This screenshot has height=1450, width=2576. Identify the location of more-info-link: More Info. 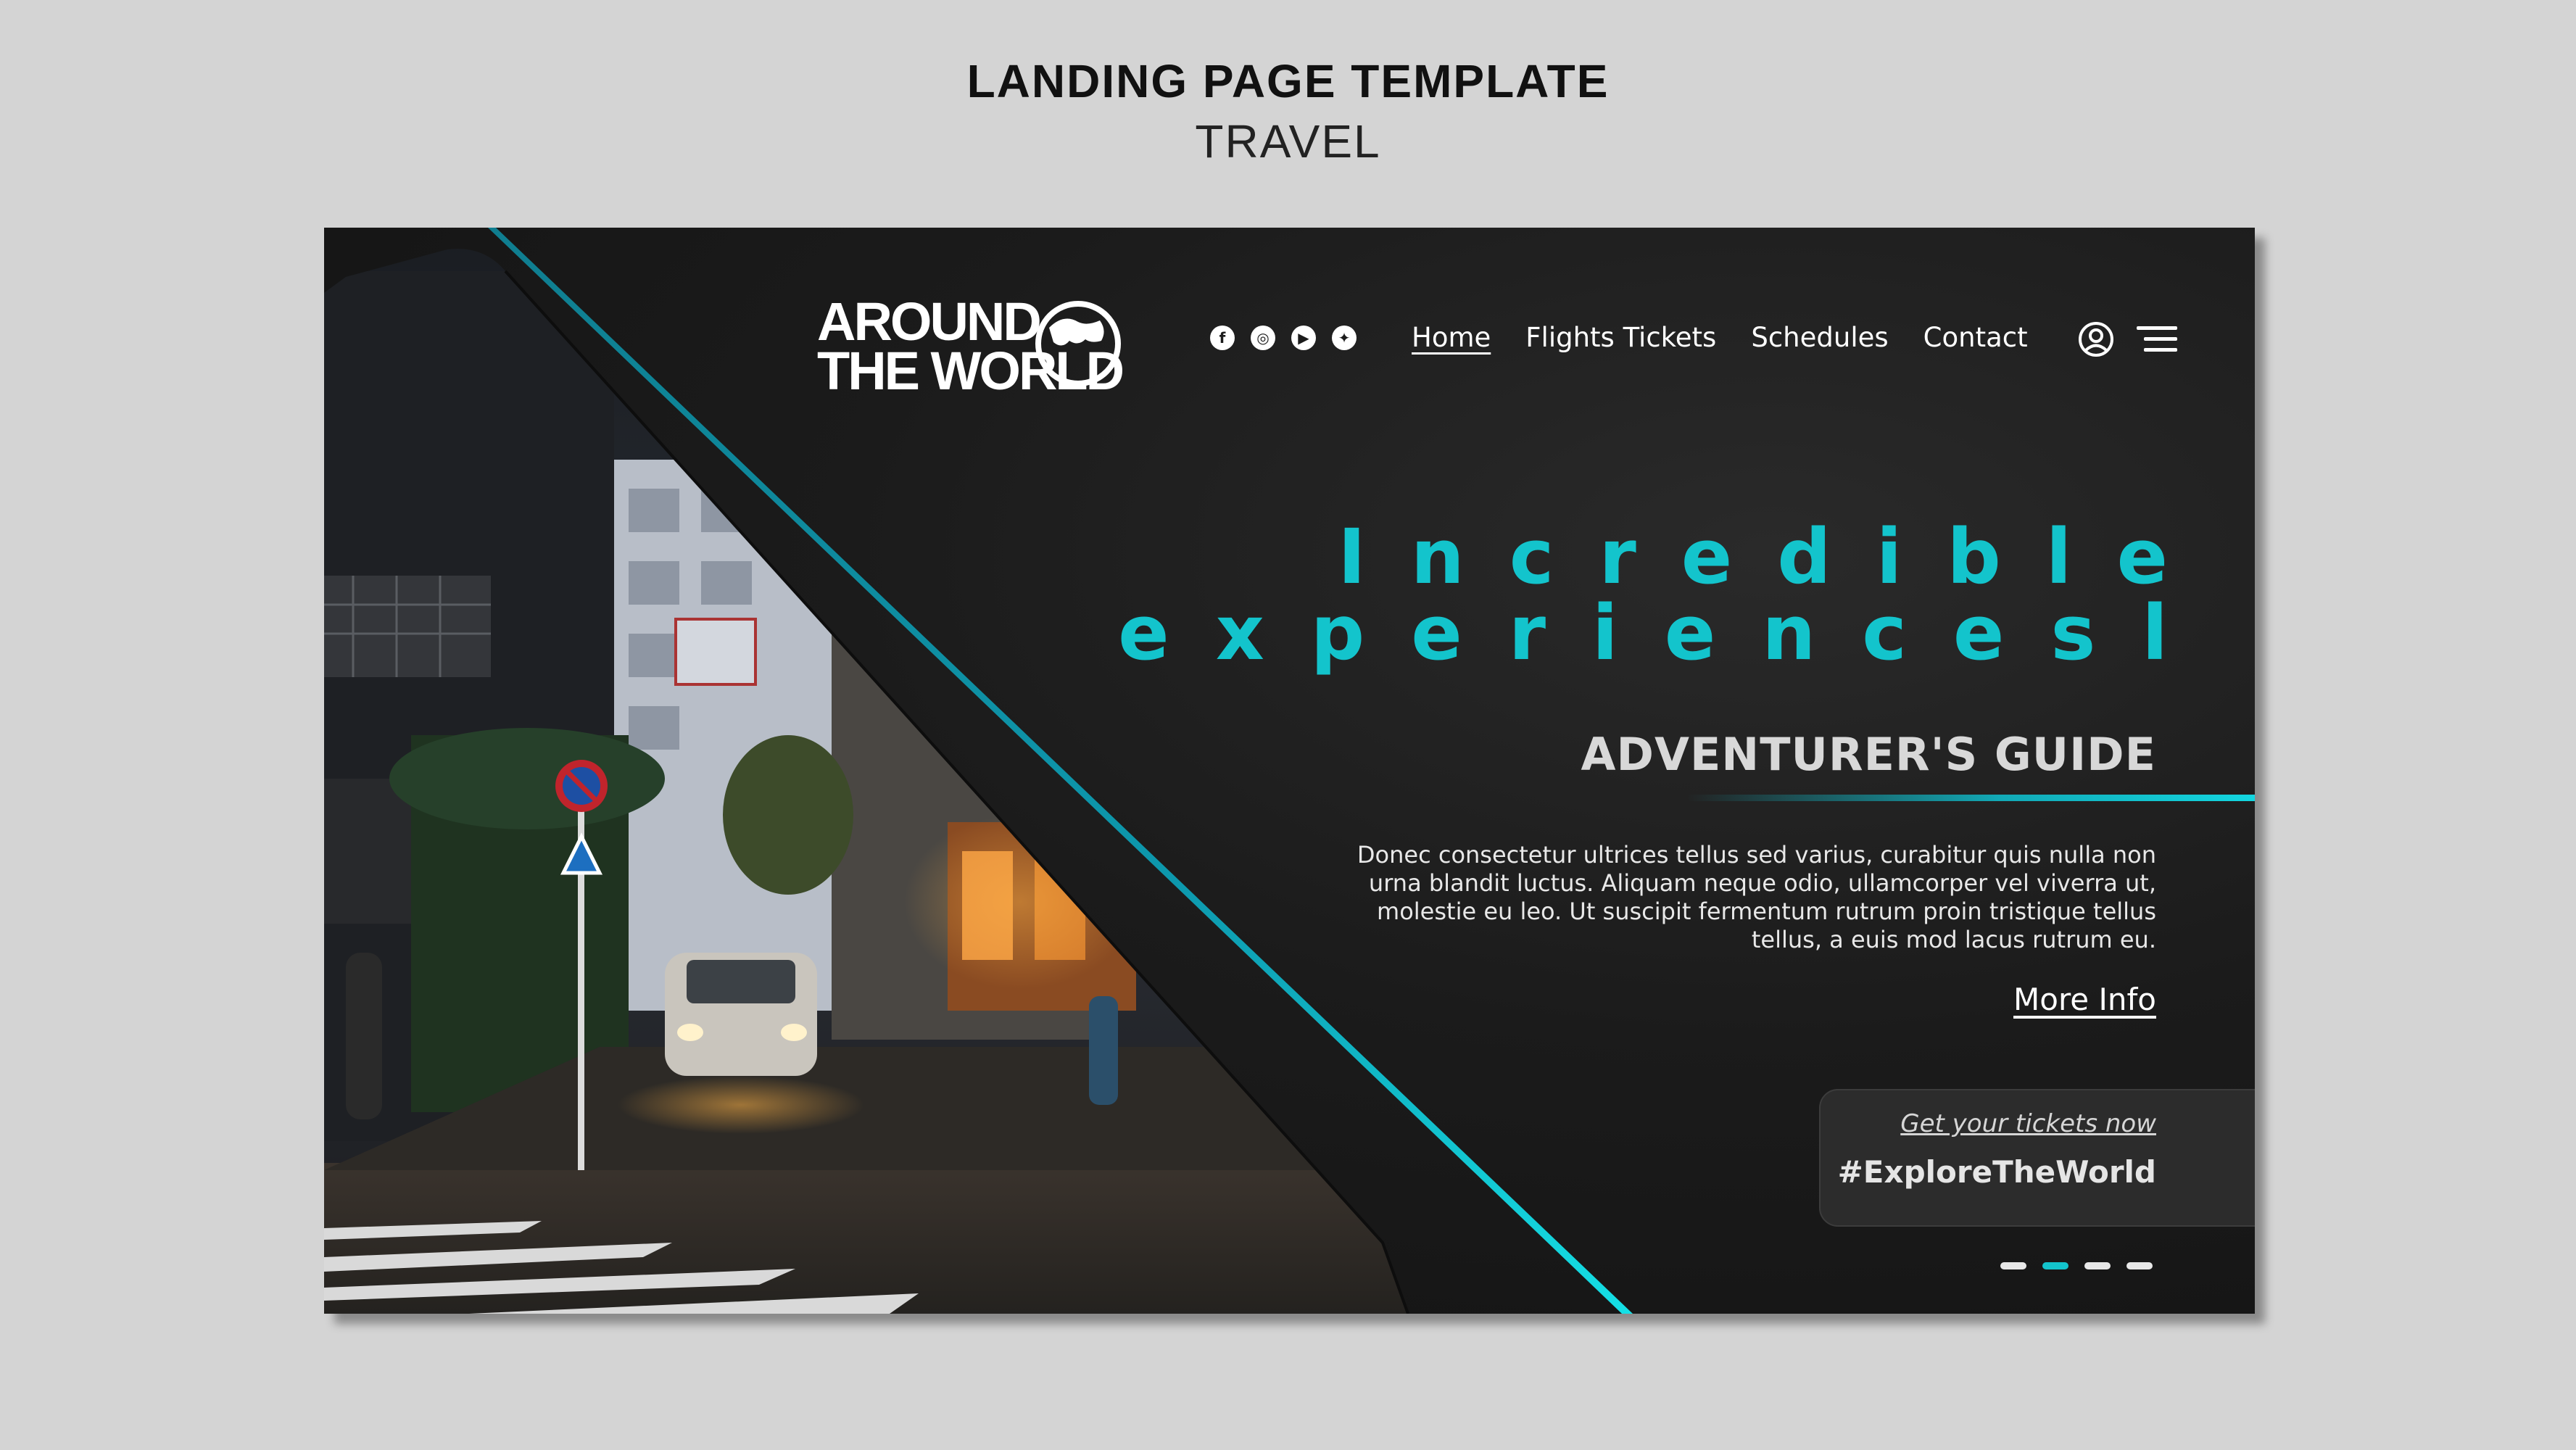
(2084, 1000).